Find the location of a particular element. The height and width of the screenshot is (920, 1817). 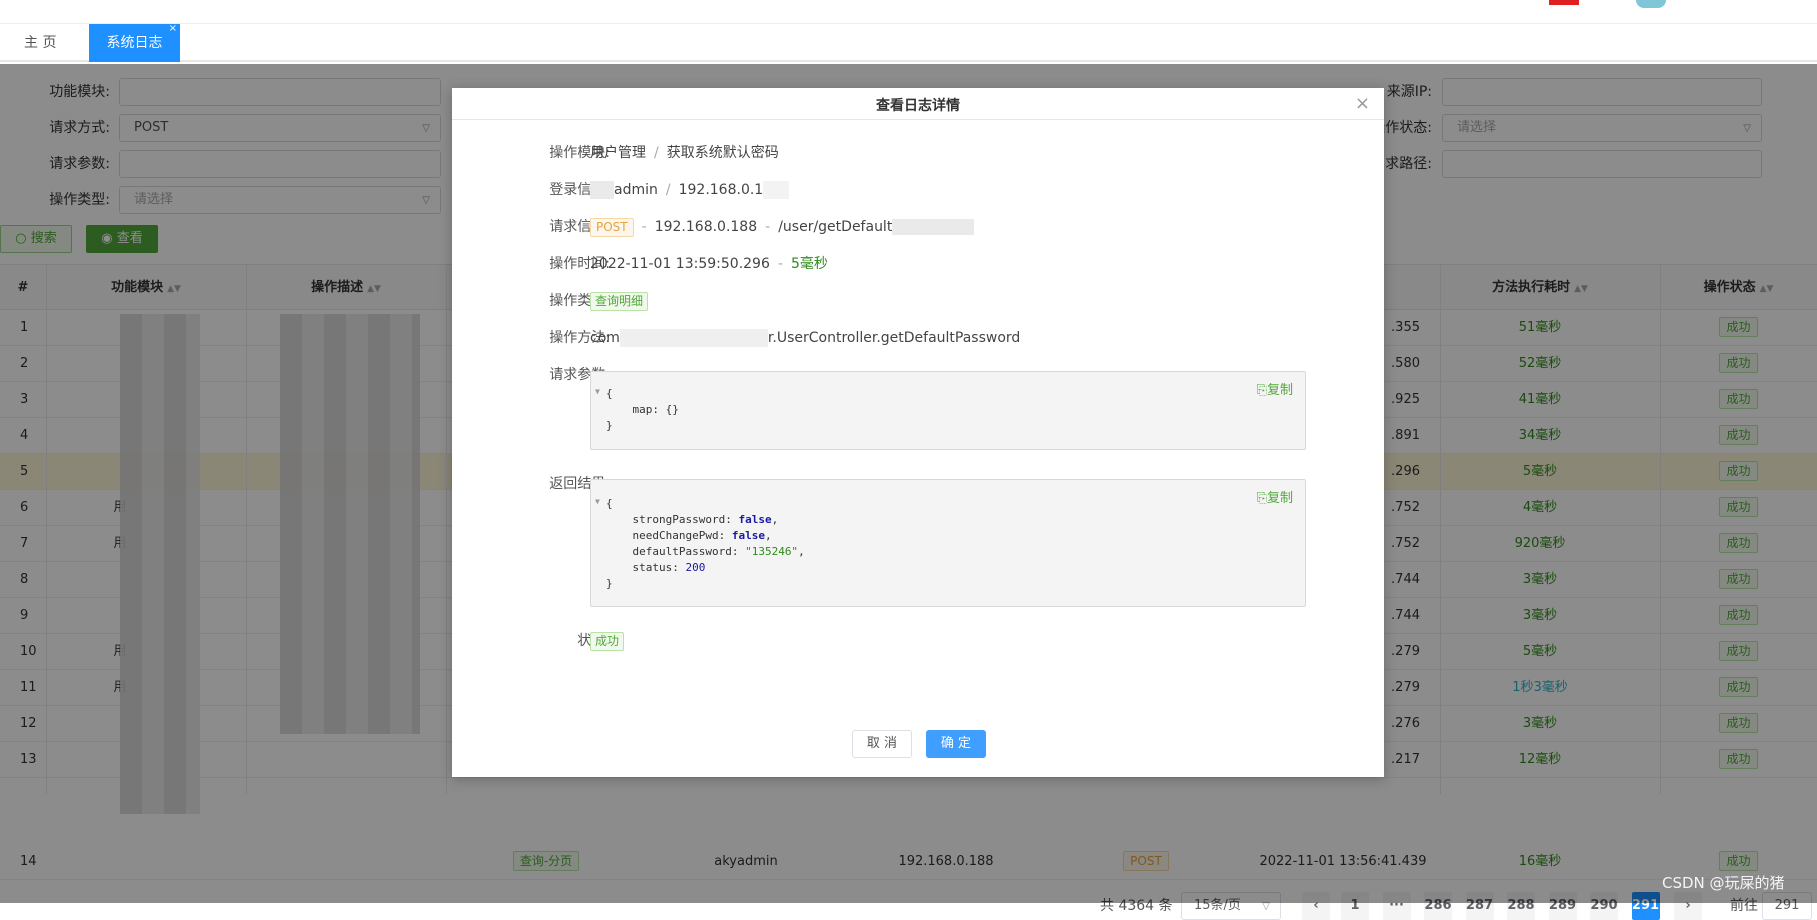

optype-value: 查询明细 is located at coordinates (619, 301).